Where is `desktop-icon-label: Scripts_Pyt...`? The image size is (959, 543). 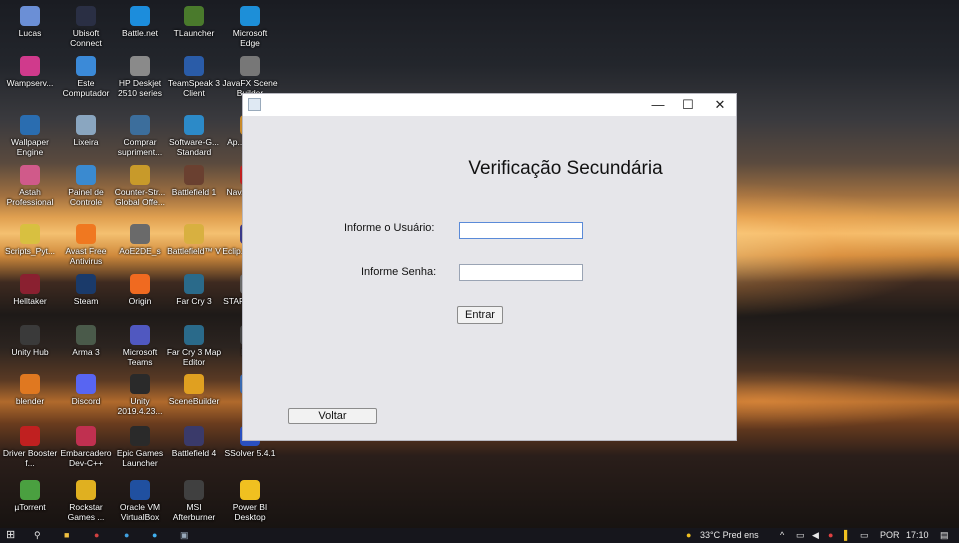 desktop-icon-label: Scripts_Pyt... is located at coordinates (30, 251).